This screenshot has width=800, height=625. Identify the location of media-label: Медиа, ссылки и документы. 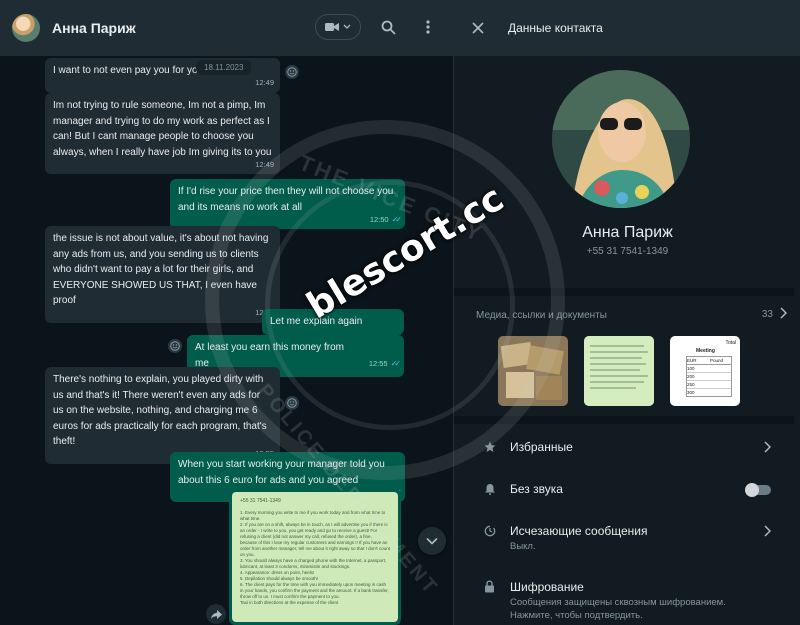
(541, 315).